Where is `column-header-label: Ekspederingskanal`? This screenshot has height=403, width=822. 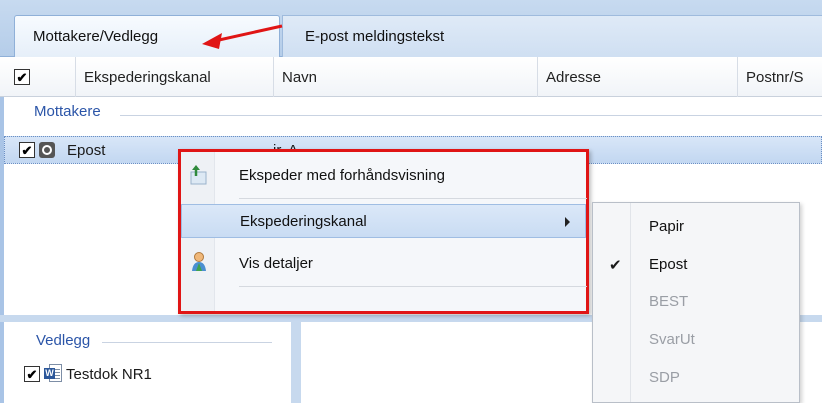
column-header-label: Ekspederingskanal is located at coordinates (147, 77).